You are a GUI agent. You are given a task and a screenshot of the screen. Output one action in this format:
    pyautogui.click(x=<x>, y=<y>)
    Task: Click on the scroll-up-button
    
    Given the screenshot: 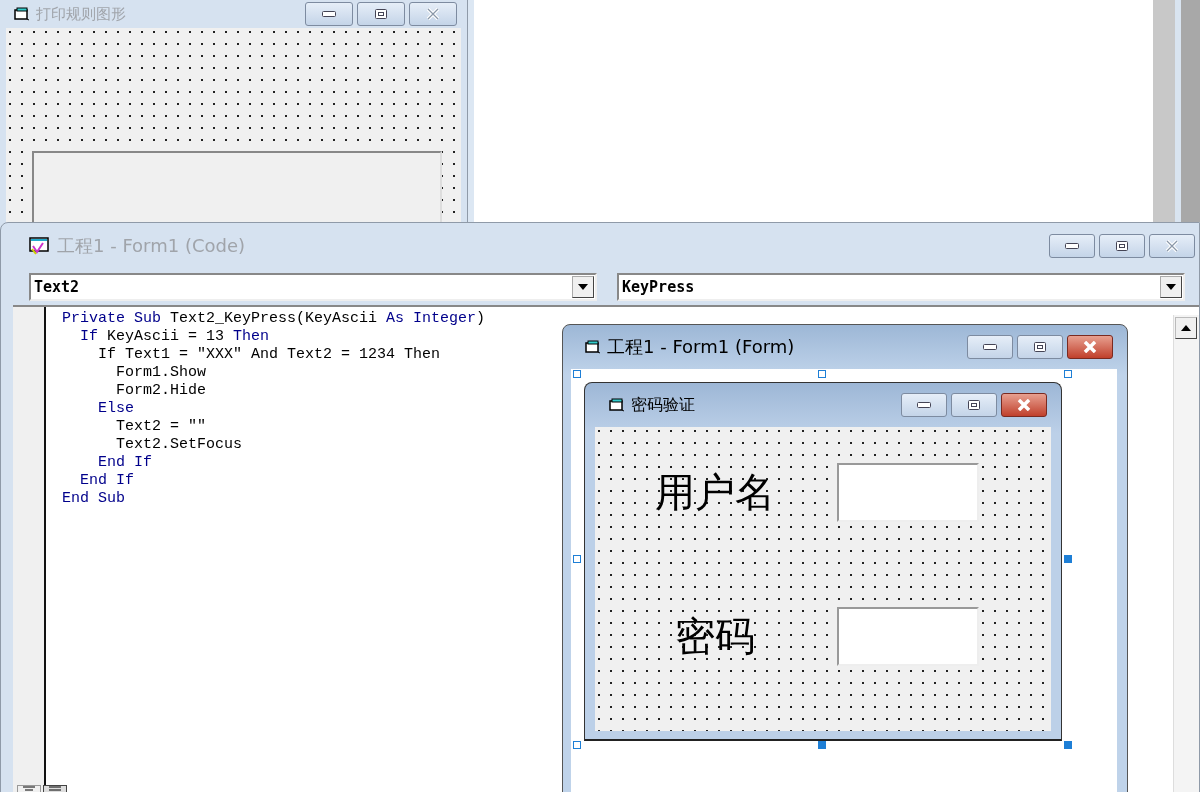 What is the action you would take?
    pyautogui.click(x=1186, y=328)
    